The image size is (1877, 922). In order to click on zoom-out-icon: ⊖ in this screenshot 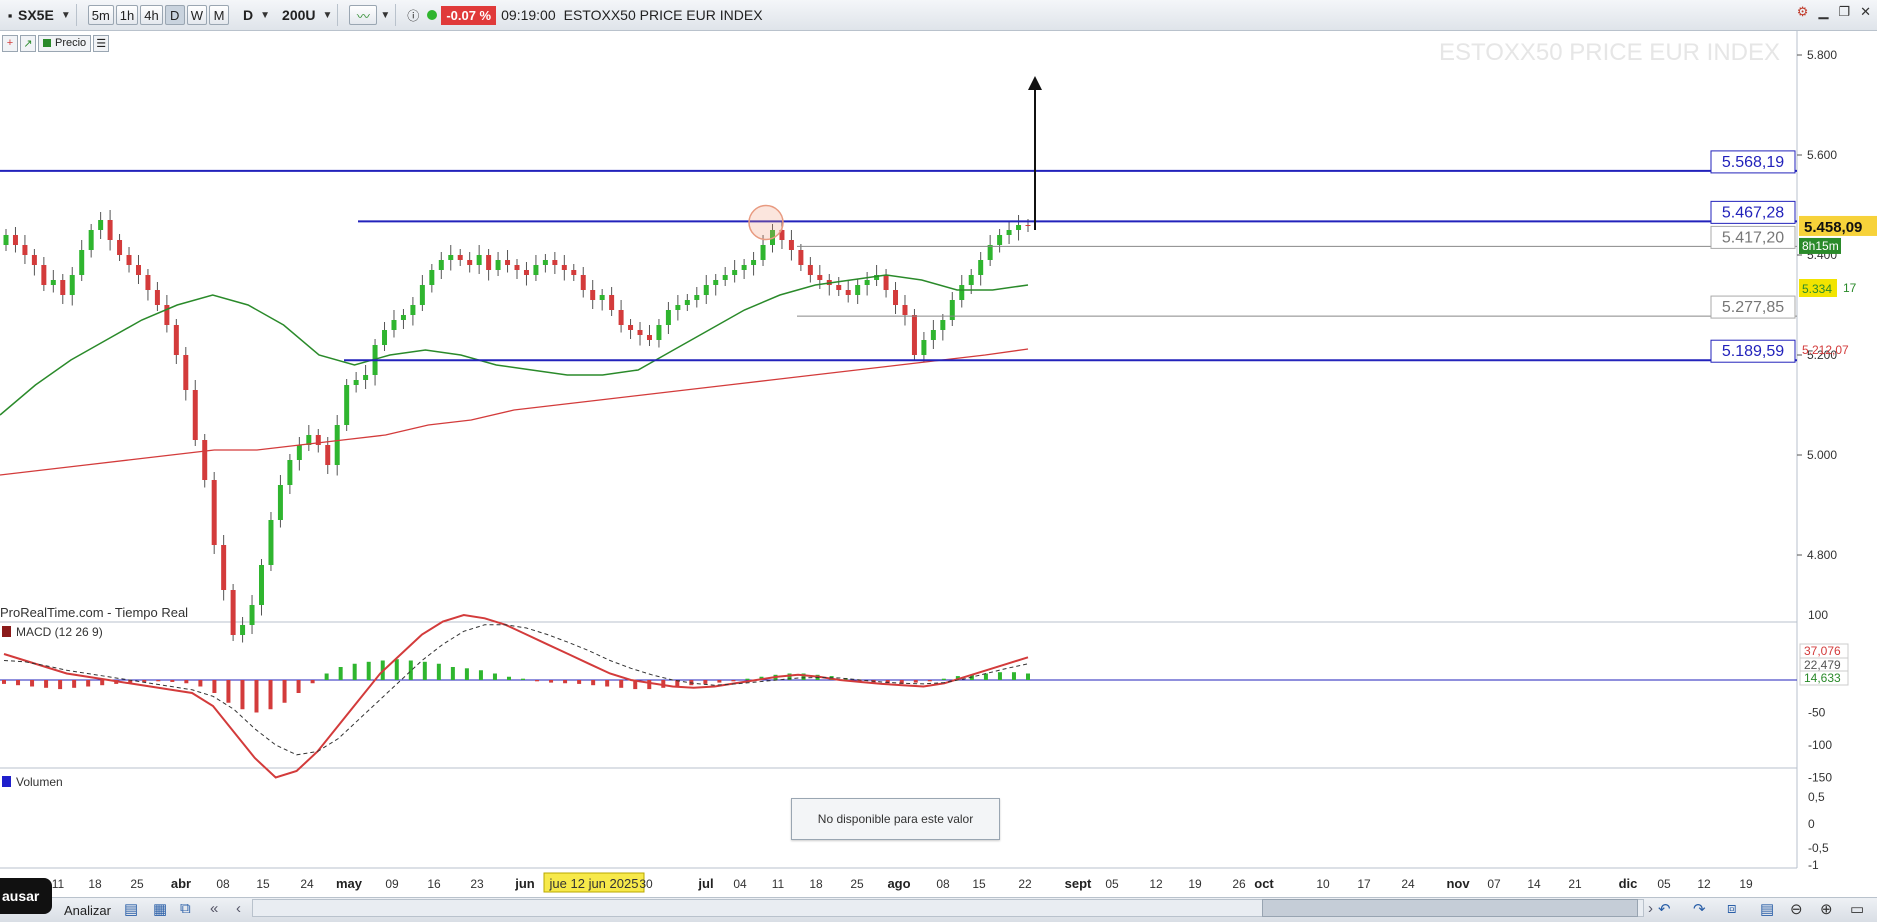, I will do `click(1796, 909)`.